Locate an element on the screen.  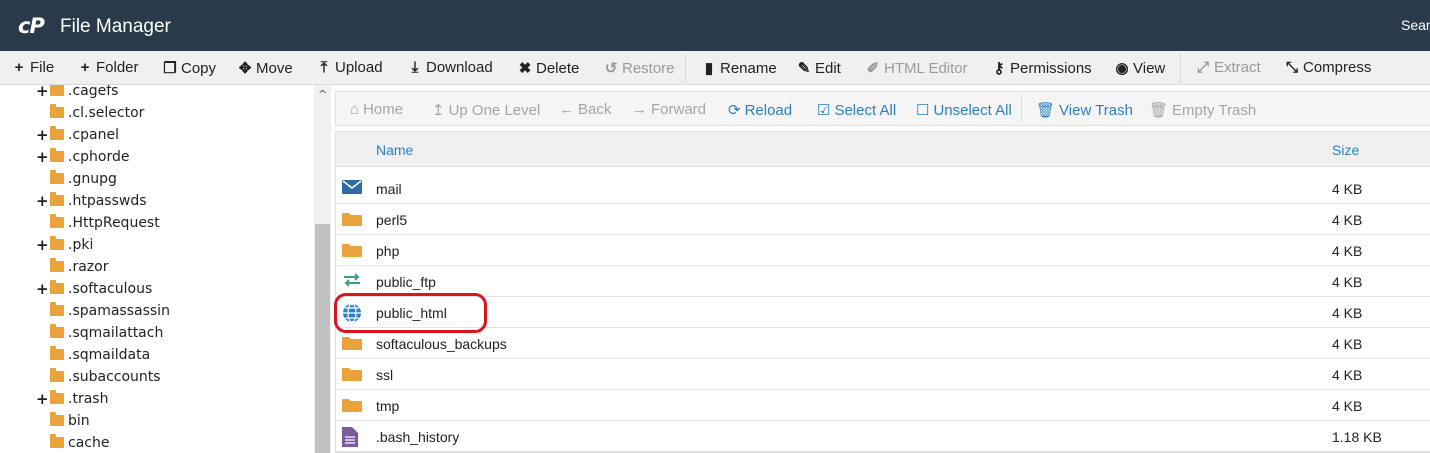
table-row: public_html 4 KB is located at coordinates (883, 312).